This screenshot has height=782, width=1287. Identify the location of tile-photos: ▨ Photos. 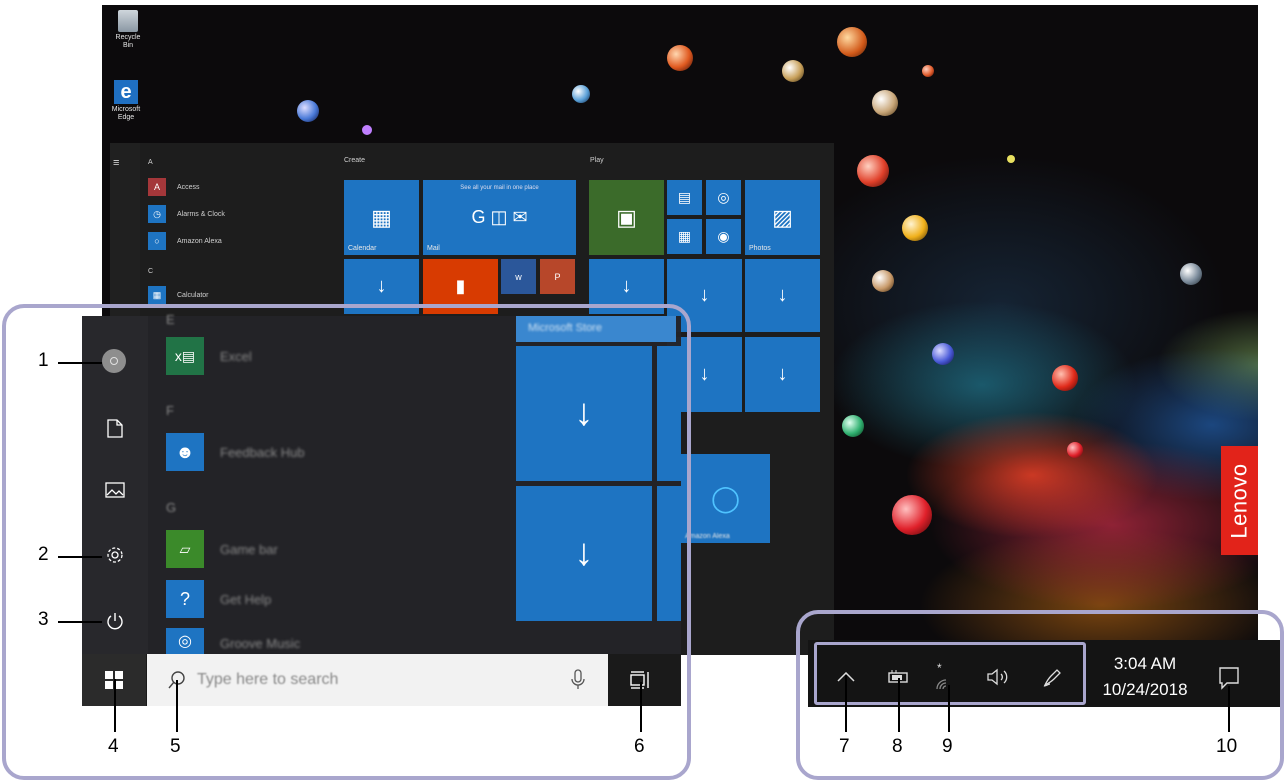
(782, 217).